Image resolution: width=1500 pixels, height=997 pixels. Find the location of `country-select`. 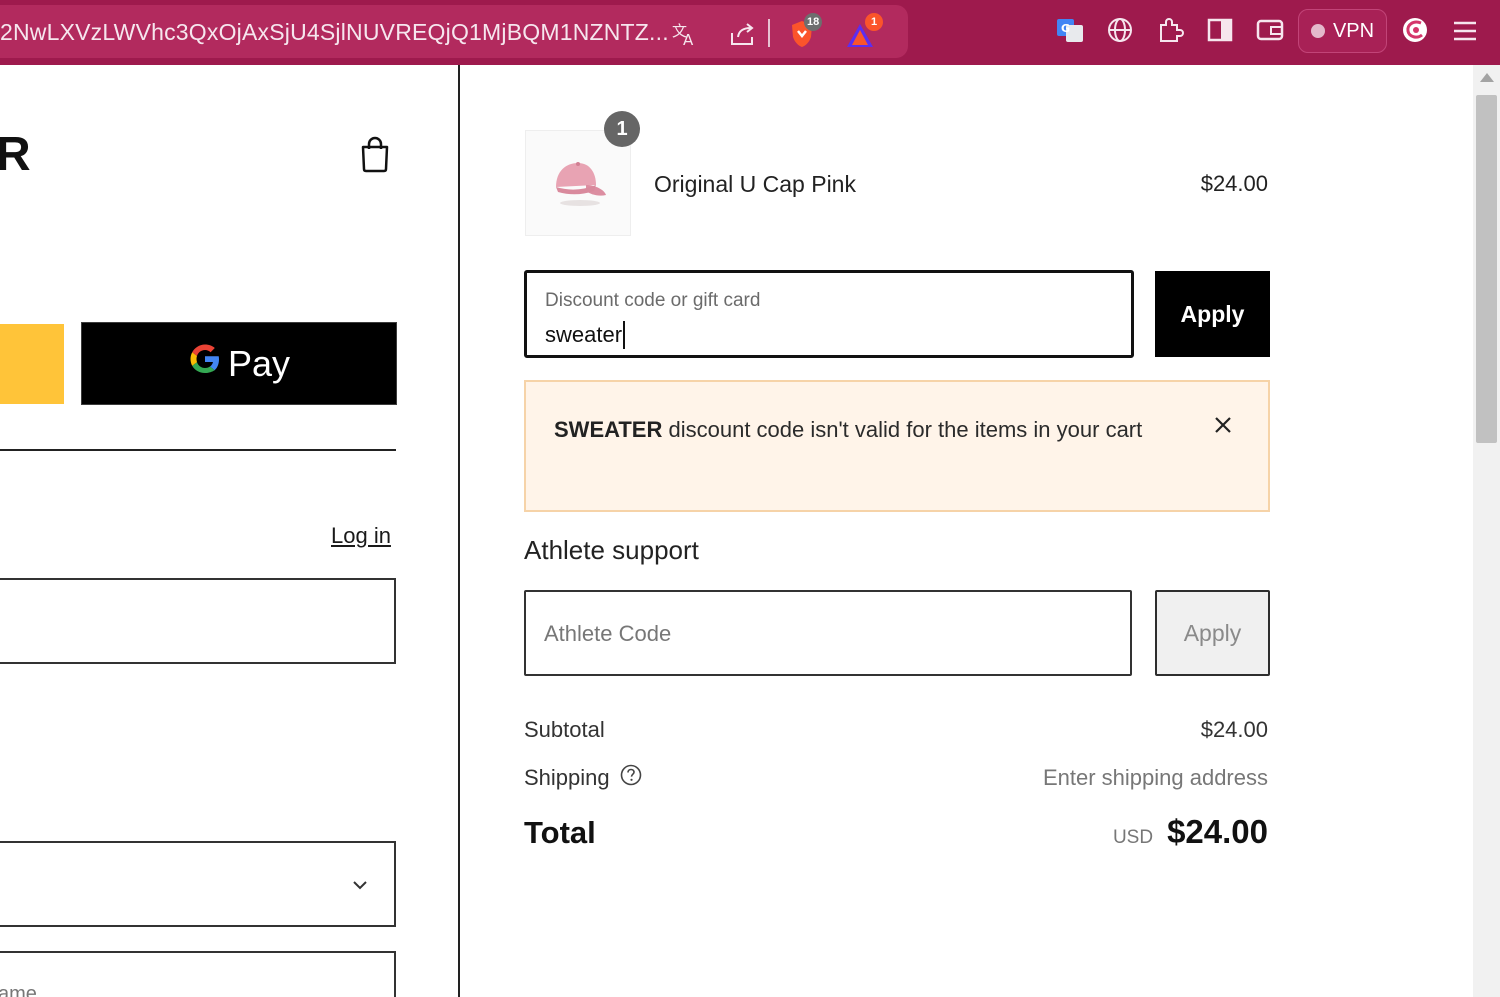

country-select is located at coordinates (198, 884).